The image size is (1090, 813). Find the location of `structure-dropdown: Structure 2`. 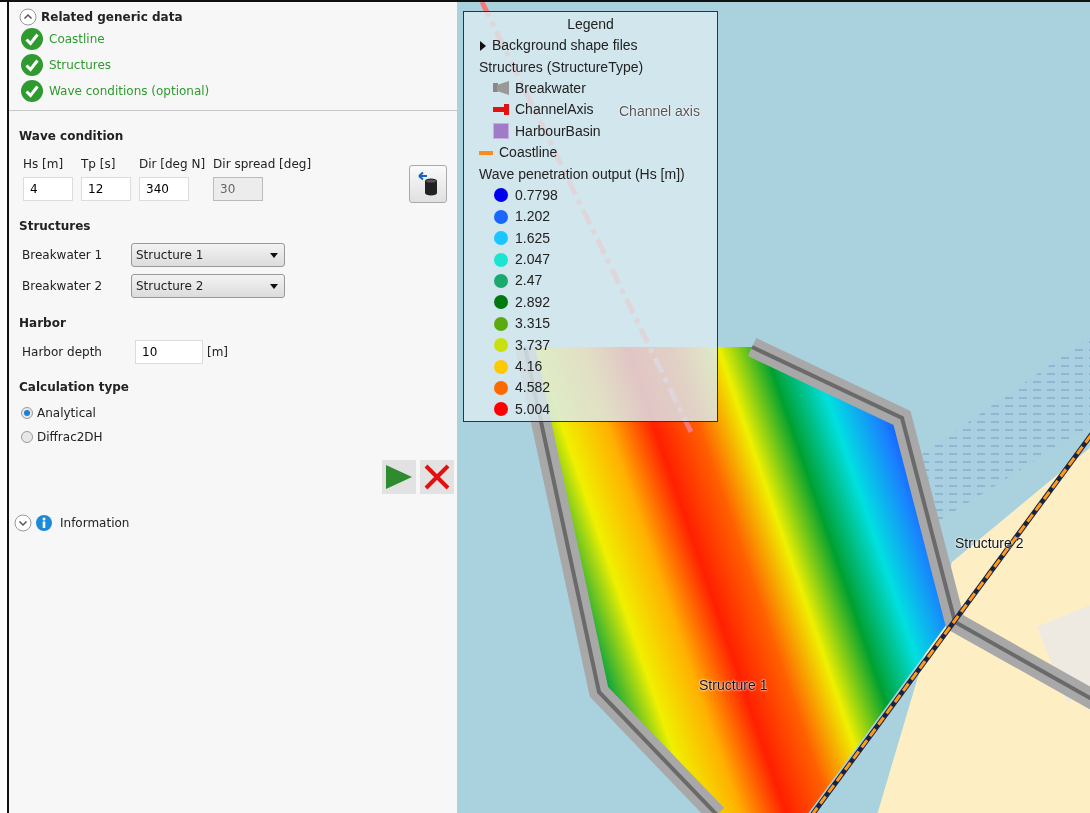

structure-dropdown: Structure 2 is located at coordinates (208, 286).